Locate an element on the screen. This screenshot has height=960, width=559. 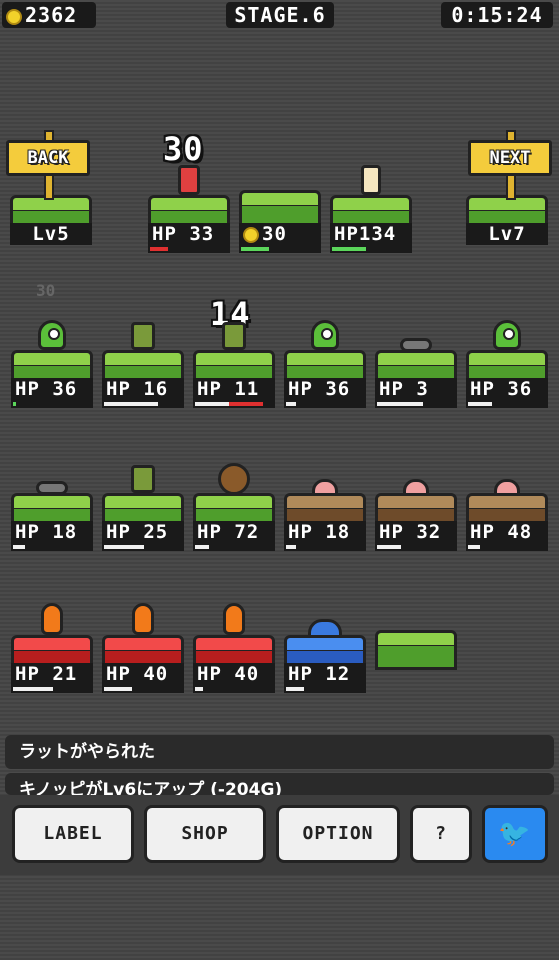
hero-hp-bar is located at coordinates (189, 249).